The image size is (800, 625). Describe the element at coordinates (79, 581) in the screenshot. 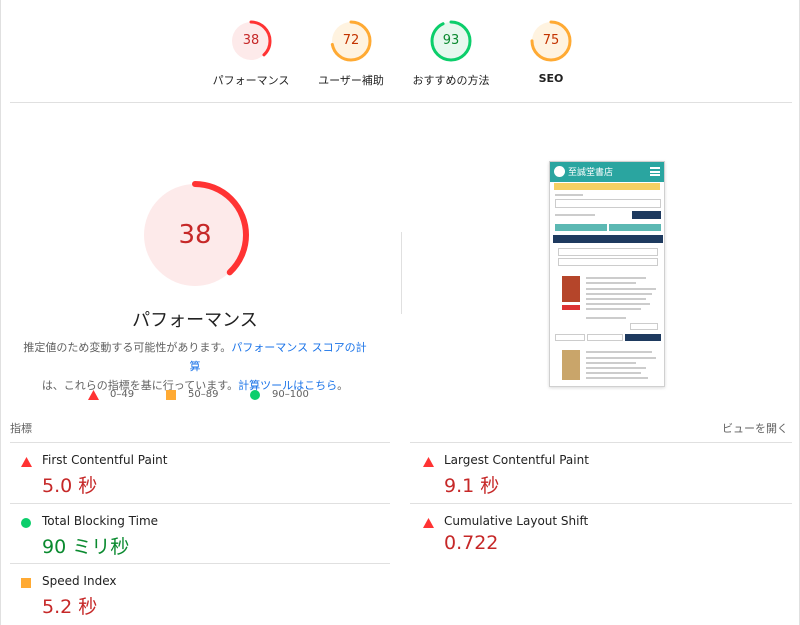

I see `metric-name: Speed Index` at that location.